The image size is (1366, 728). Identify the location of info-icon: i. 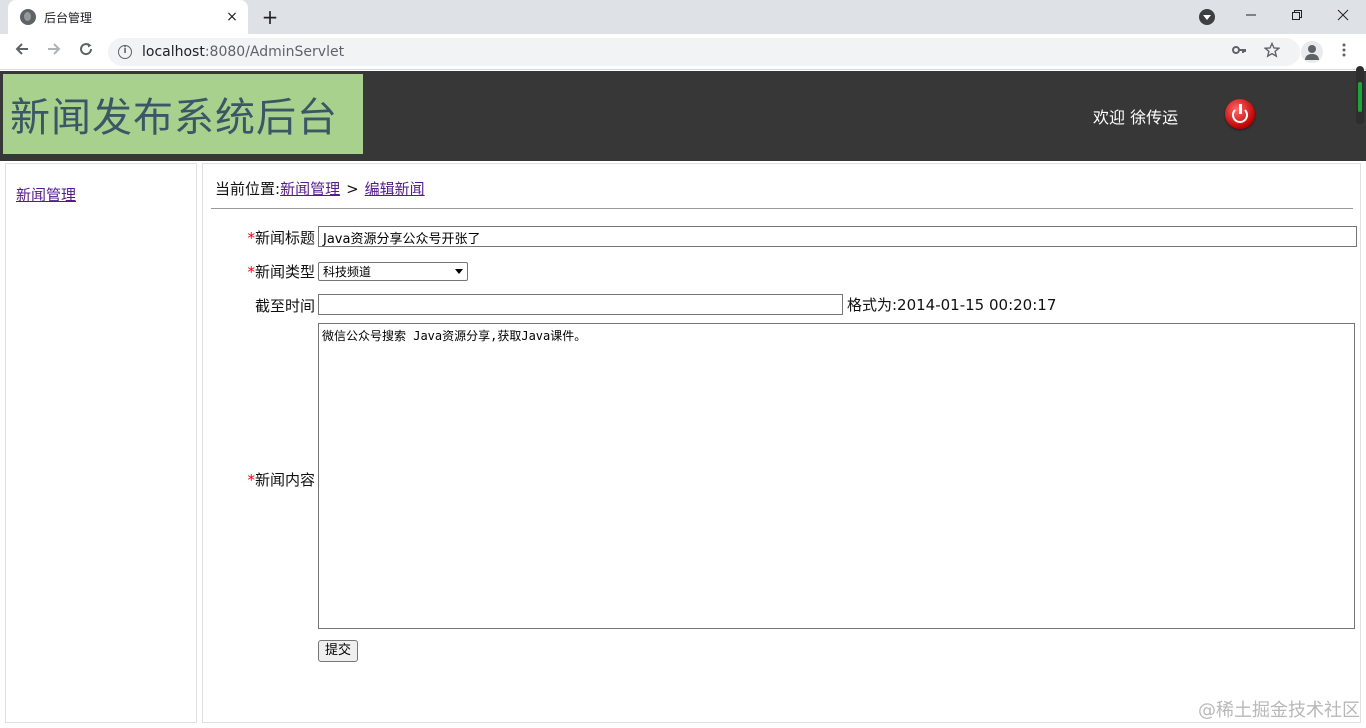
(125, 52).